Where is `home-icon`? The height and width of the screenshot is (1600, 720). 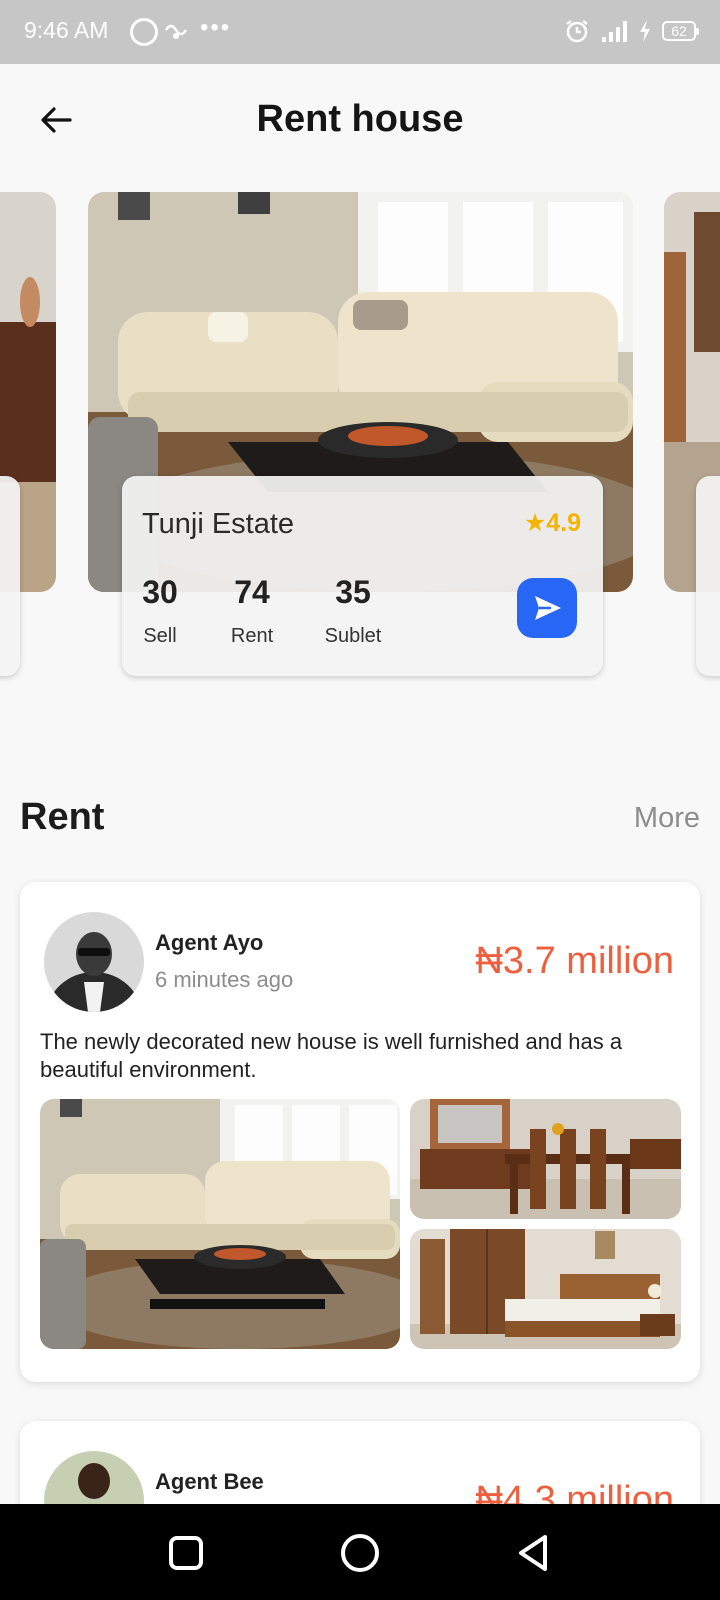 home-icon is located at coordinates (360, 1553).